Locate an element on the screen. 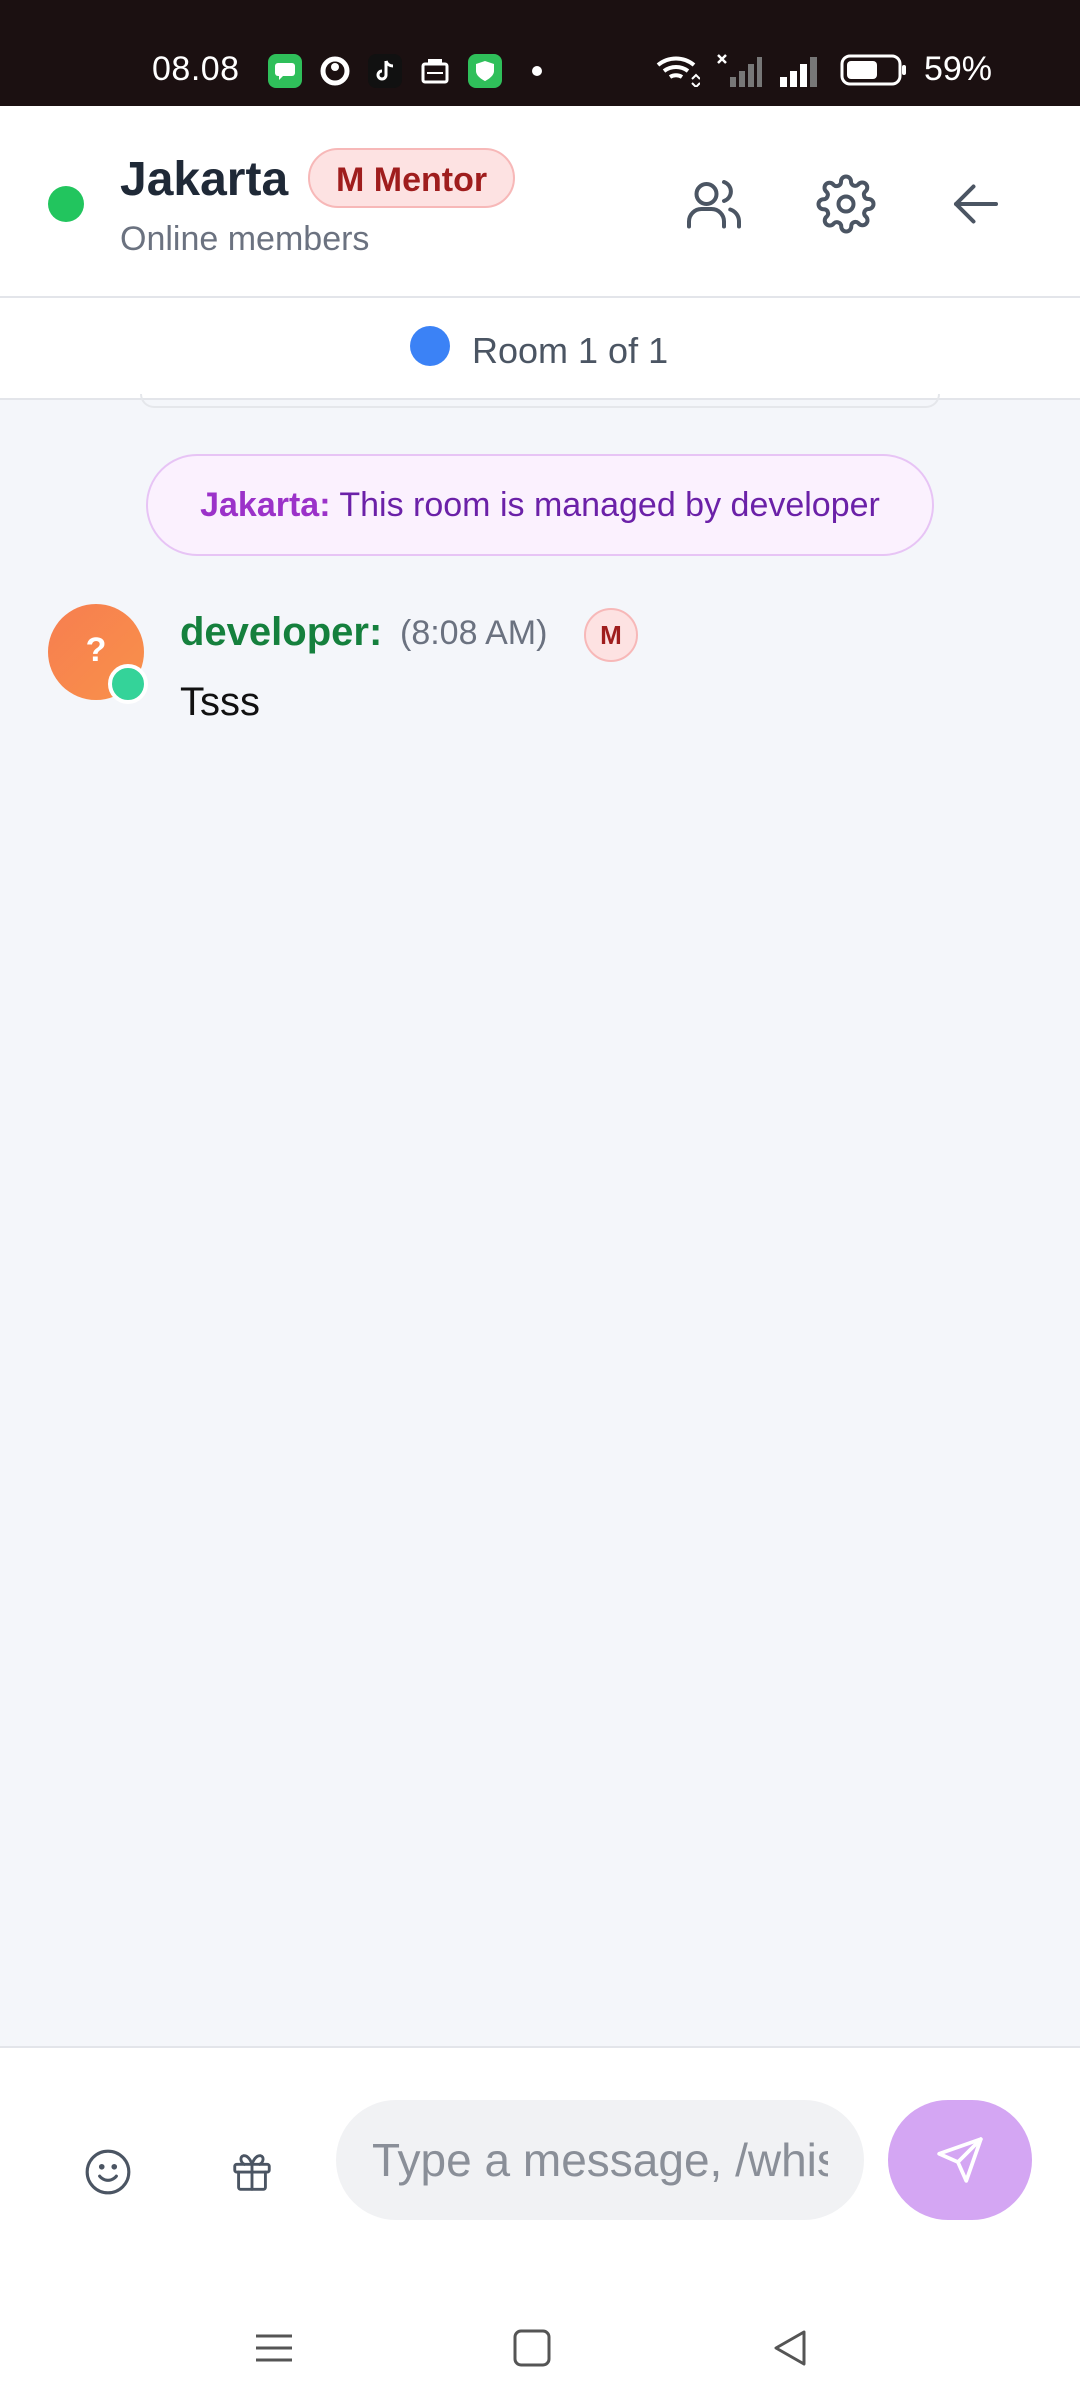 This screenshot has width=1080, height=2400. users-icon is located at coordinates (714, 204).